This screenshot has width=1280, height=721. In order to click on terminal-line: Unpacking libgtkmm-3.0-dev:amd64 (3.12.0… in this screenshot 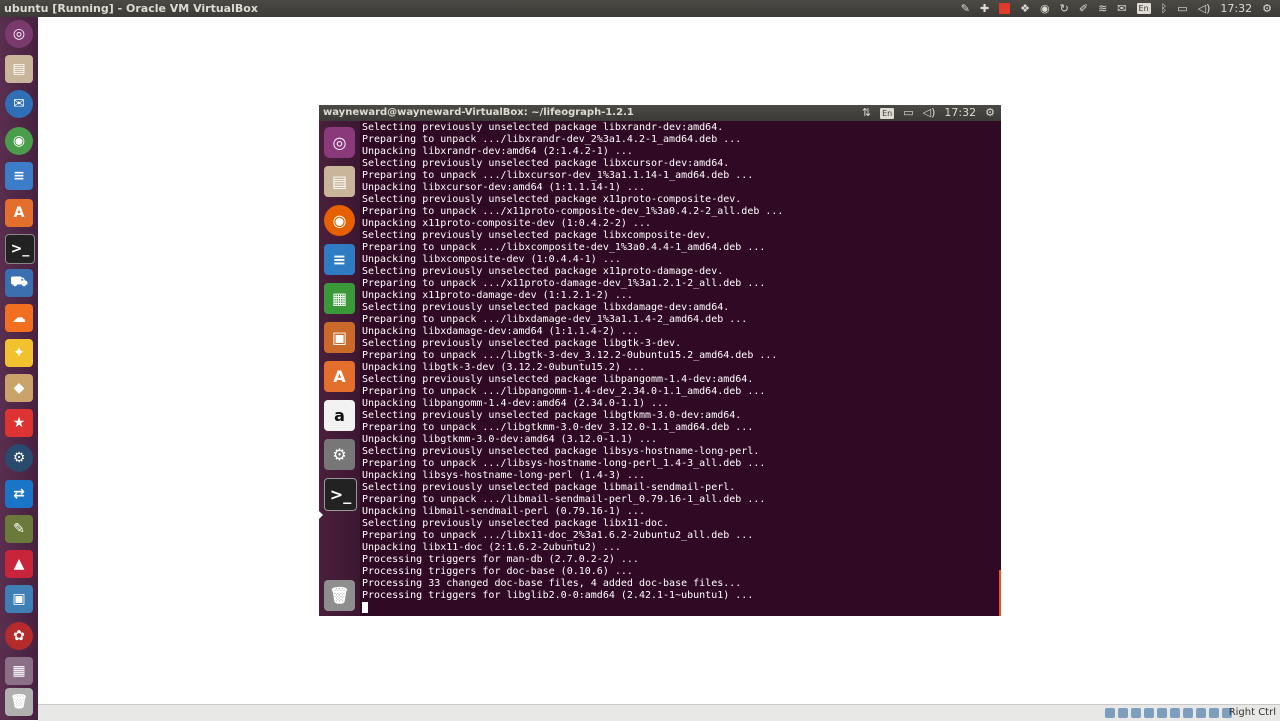, I will do `click(510, 439)`.